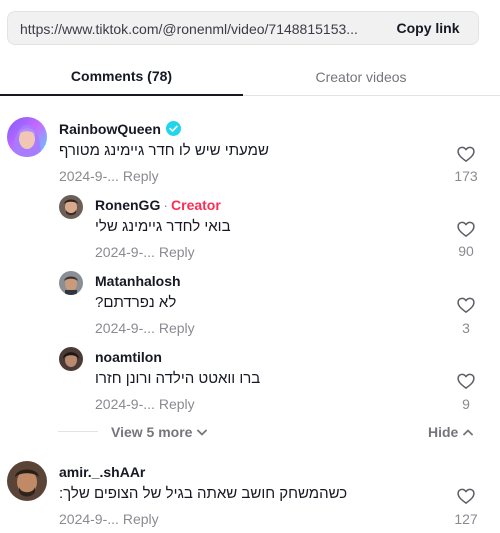 The width and height of the screenshot is (500, 533). I want to click on reply-username: Matanhalosh, so click(138, 281).